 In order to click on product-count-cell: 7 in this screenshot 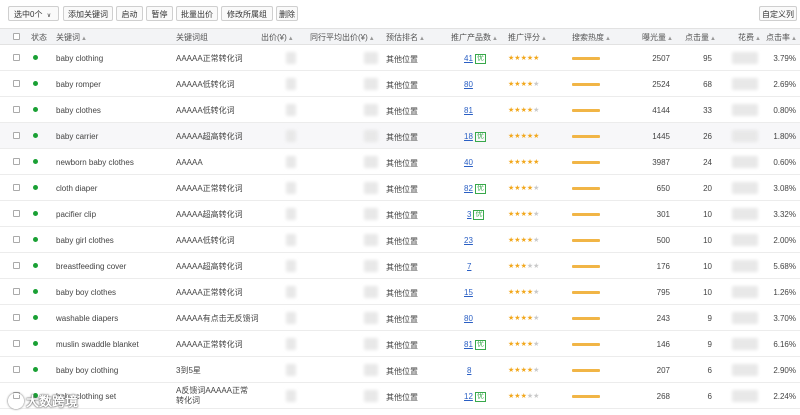, I will do `click(469, 266)`.